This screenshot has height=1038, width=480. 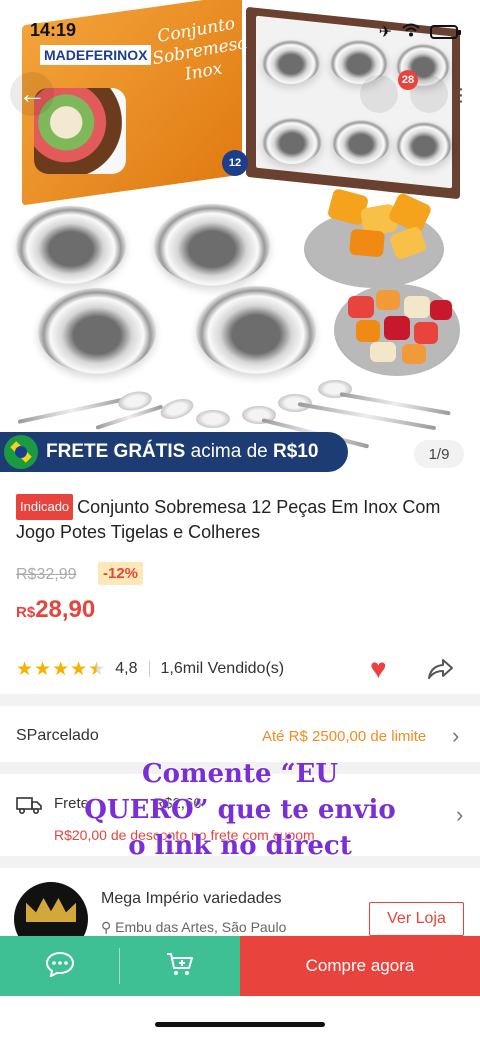 I want to click on battery-icon, so click(x=445, y=32).